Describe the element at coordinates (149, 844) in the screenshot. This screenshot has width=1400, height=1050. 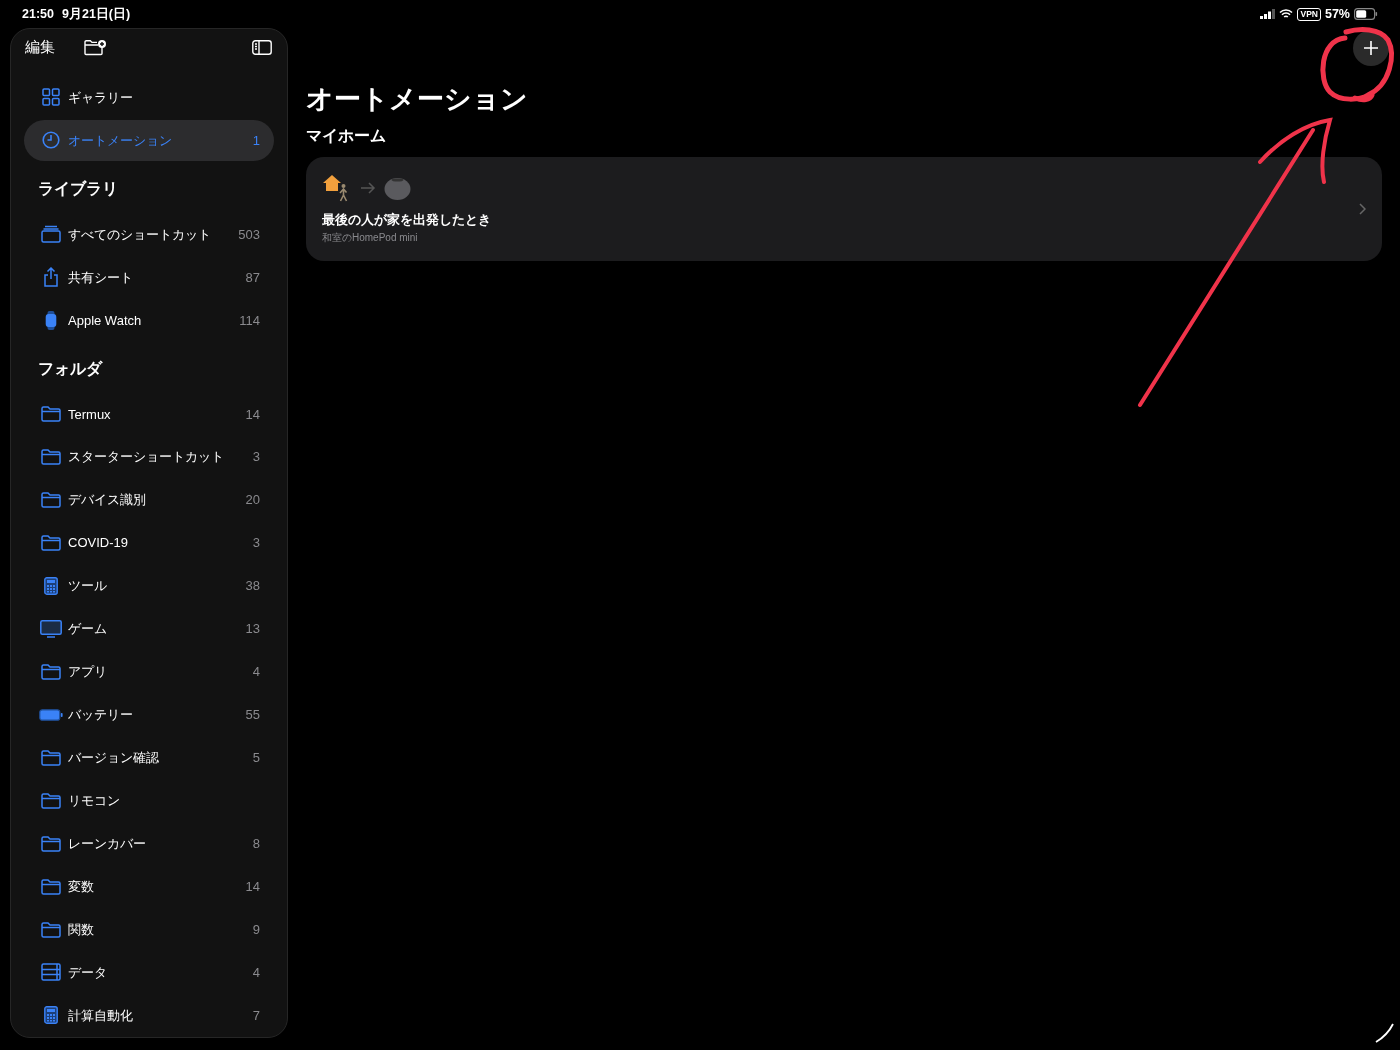
I see `sidebar-item: レーンカバー 8` at that location.